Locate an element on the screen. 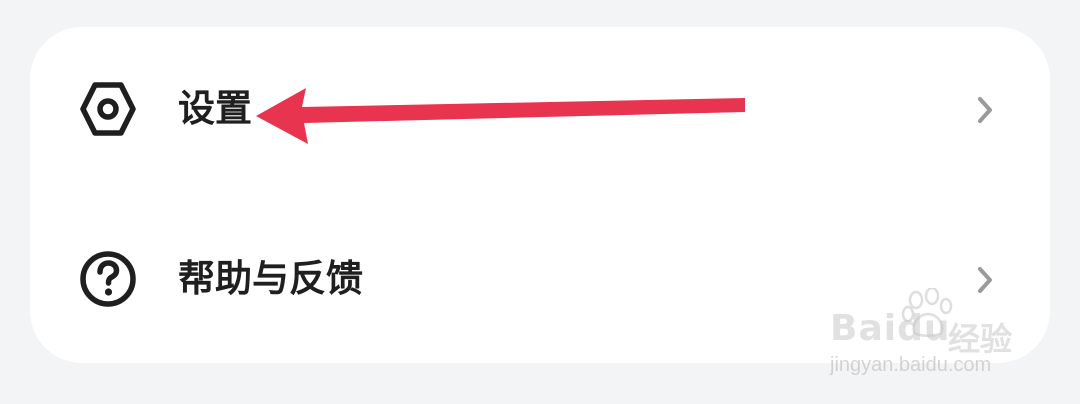  help-question-icon is located at coordinates (108, 279).